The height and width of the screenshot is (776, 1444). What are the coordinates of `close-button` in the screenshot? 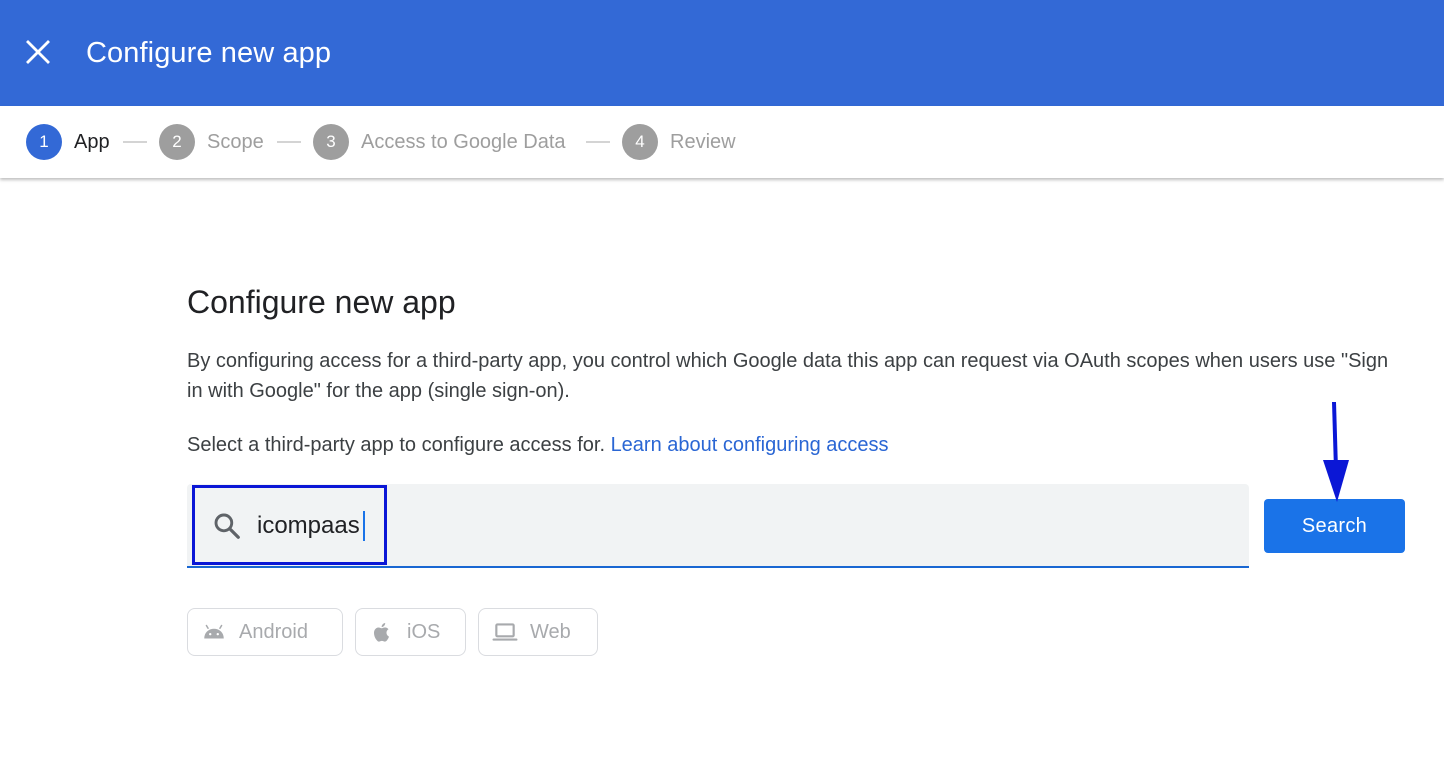 It's located at (38, 52).